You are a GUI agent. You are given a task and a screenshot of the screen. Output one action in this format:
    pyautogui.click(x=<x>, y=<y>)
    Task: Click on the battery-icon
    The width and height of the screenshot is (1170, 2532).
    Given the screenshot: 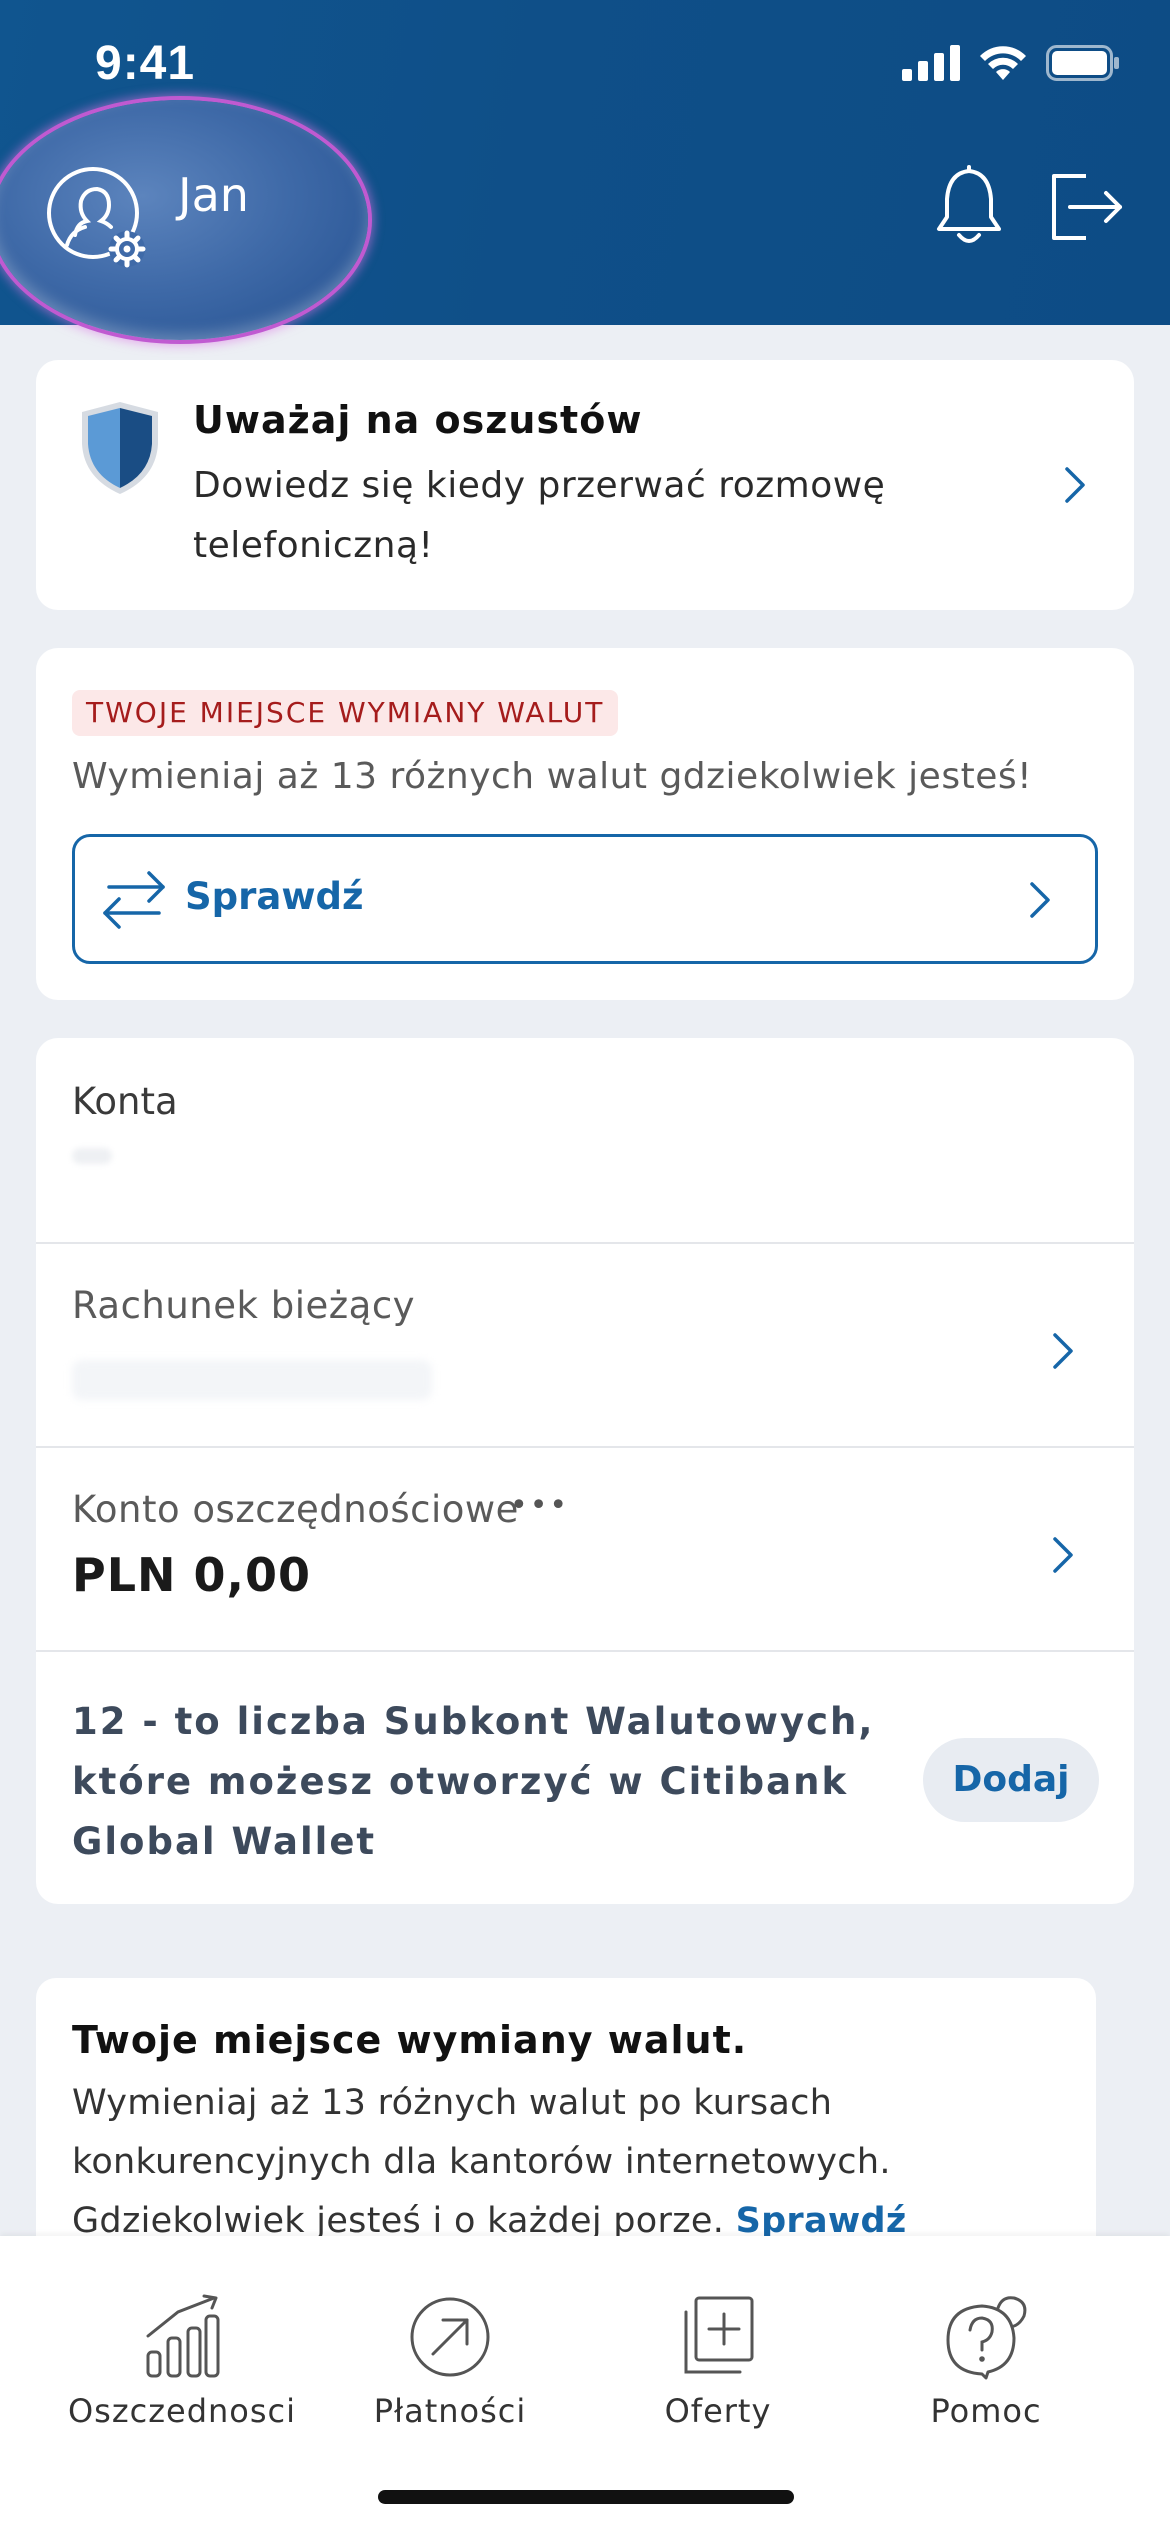 What is the action you would take?
    pyautogui.click(x=1082, y=63)
    